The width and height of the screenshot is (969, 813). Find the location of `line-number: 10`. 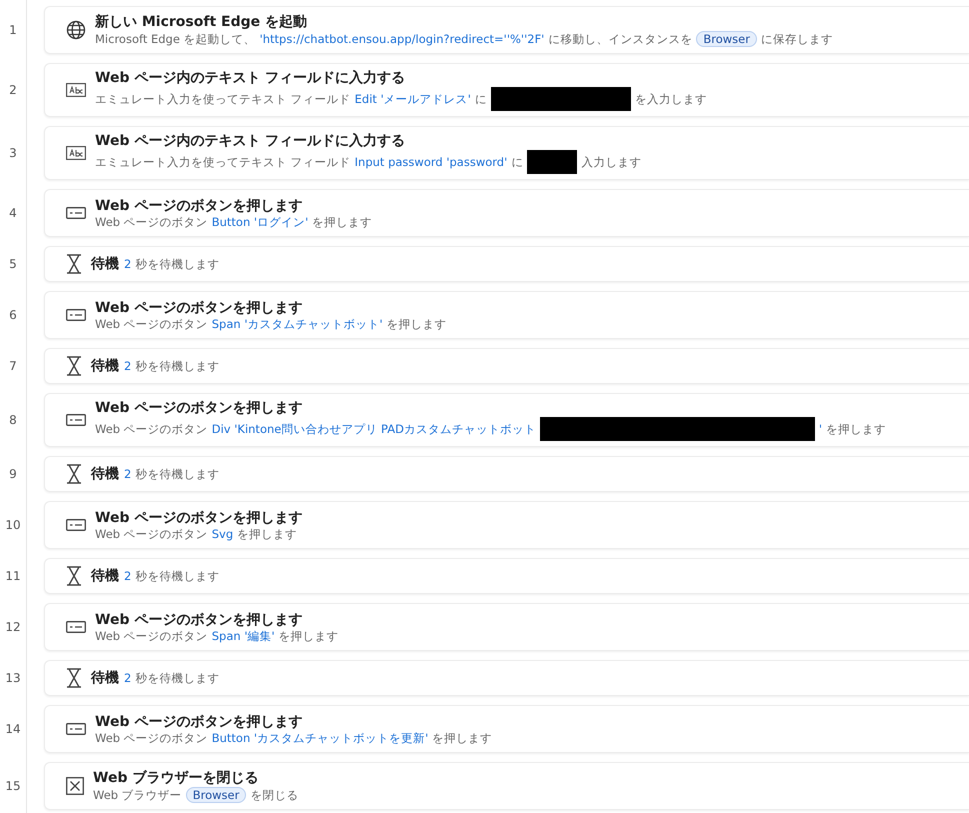

line-number: 10 is located at coordinates (13, 525).